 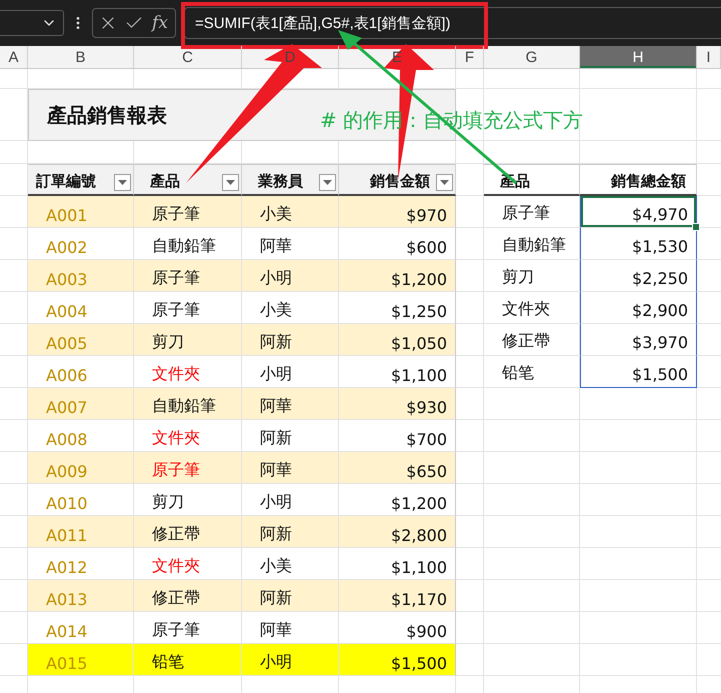 I want to click on table-cell: 小美, so click(x=290, y=212).